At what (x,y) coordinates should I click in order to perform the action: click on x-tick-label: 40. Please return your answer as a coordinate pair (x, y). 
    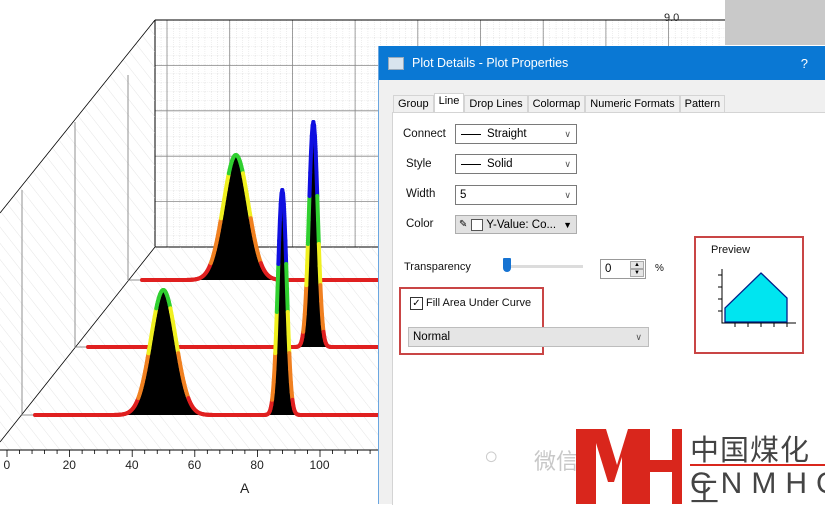
    Looking at the image, I should click on (131, 465).